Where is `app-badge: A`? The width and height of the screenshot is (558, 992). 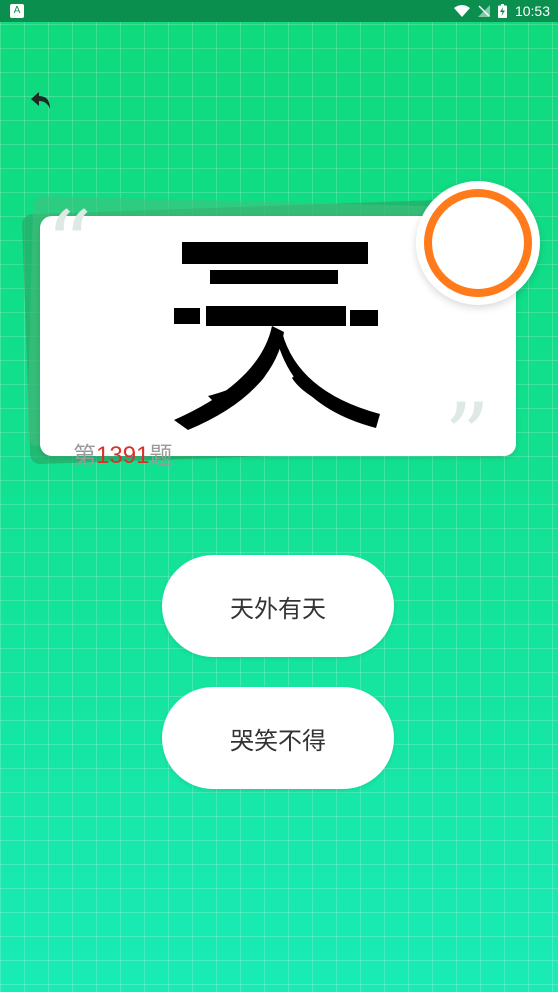
app-badge: A is located at coordinates (17, 11).